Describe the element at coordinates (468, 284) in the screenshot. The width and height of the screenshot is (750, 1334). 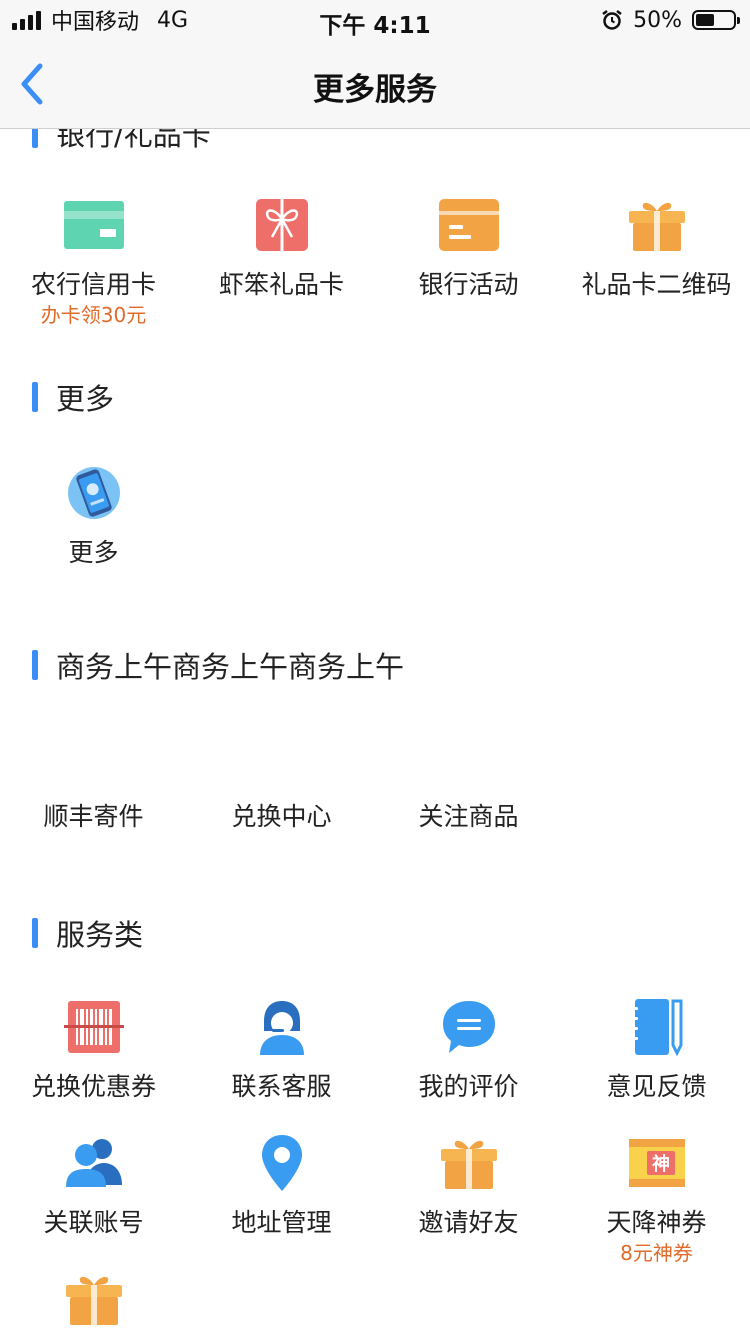
I see `service-item-label: 银行活动` at that location.